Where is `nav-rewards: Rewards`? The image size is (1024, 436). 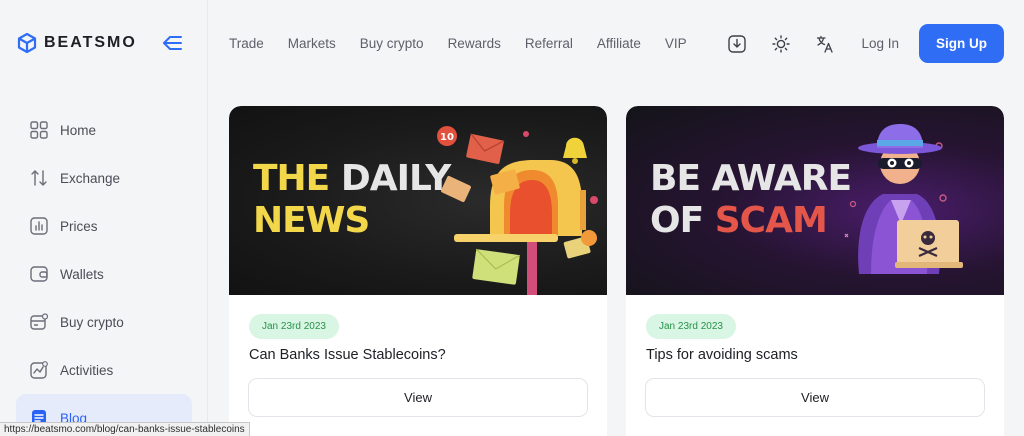 nav-rewards: Rewards is located at coordinates (474, 43).